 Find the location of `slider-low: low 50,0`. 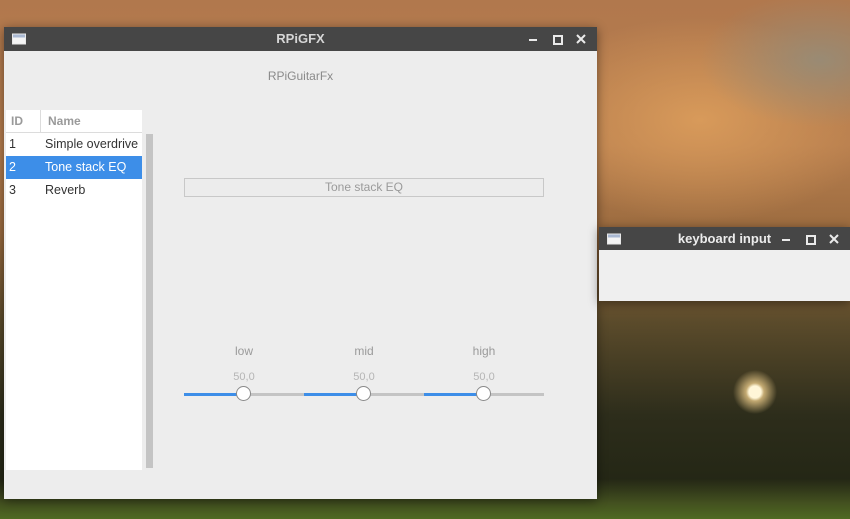

slider-low: low 50,0 is located at coordinates (244, 374).